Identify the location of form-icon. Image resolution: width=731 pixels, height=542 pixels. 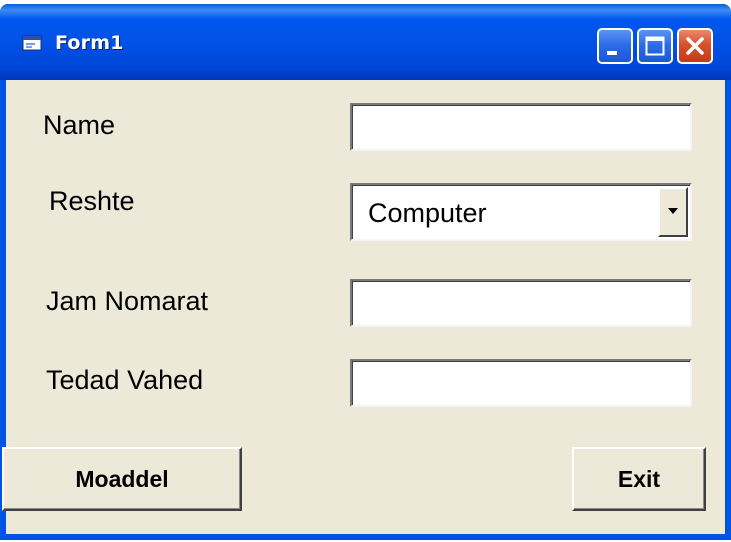
(33, 44).